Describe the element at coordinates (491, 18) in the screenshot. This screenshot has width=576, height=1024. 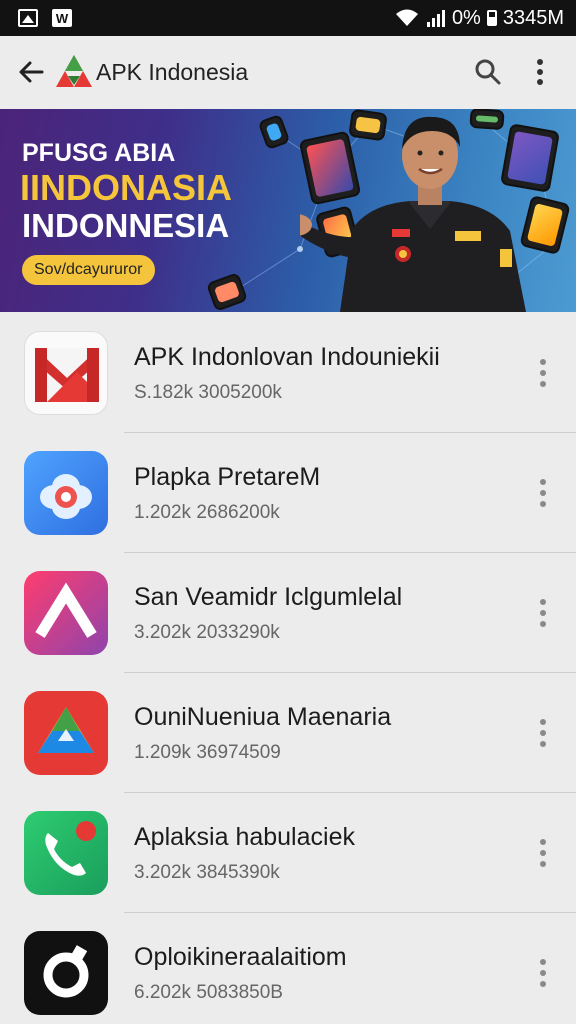
I see `battery-icon` at that location.